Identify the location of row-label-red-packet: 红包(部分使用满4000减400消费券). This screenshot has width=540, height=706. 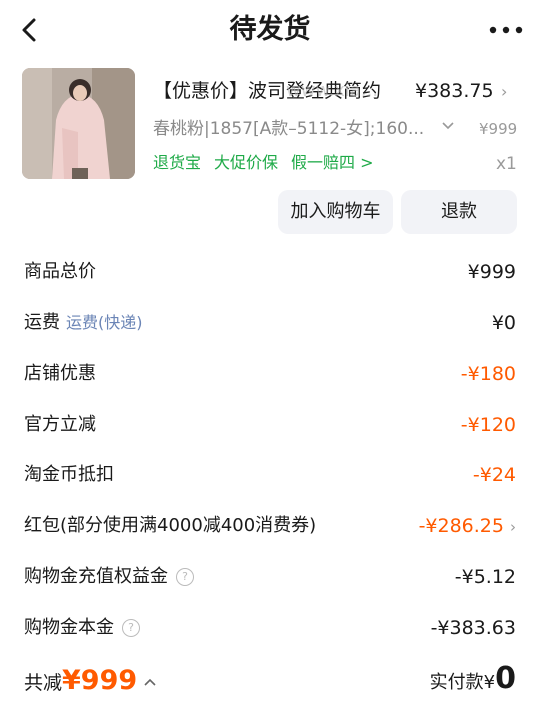
(170, 525).